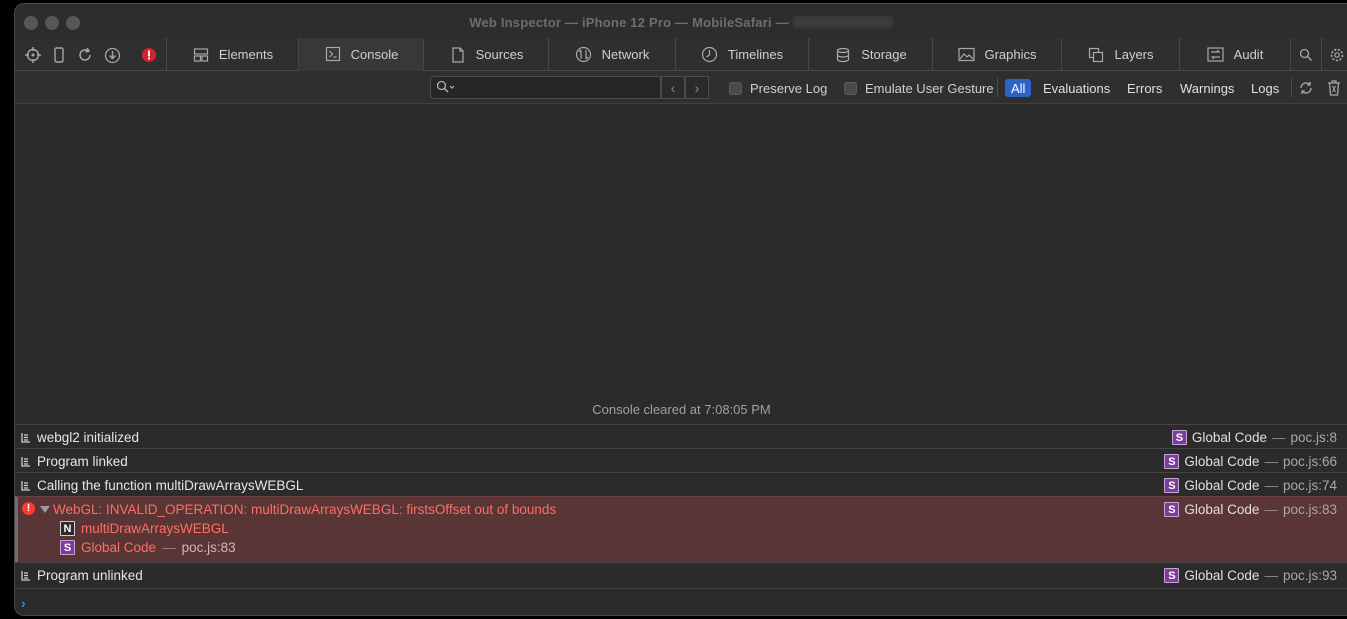  I want to click on file-location: poc.js:83, so click(1310, 509).